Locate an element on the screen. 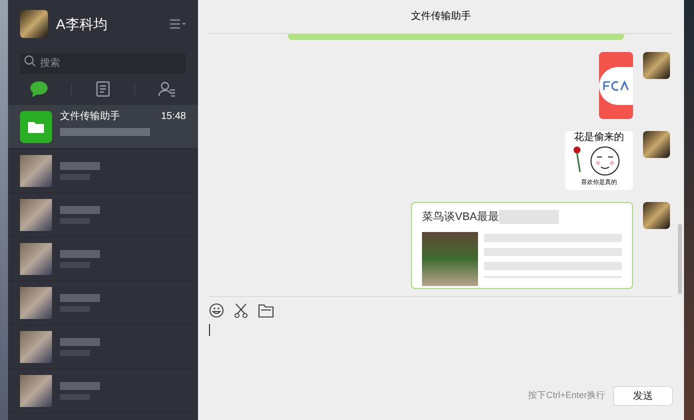 This screenshot has width=694, height=420. contacts-icon is located at coordinates (167, 89).